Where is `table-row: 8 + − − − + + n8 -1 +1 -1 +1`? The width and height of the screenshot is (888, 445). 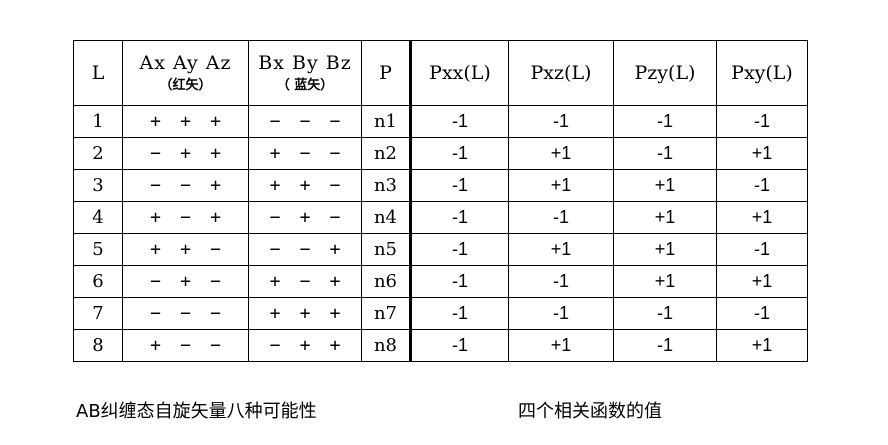 table-row: 8 + − − − + + n8 -1 +1 -1 +1 is located at coordinates (440, 345).